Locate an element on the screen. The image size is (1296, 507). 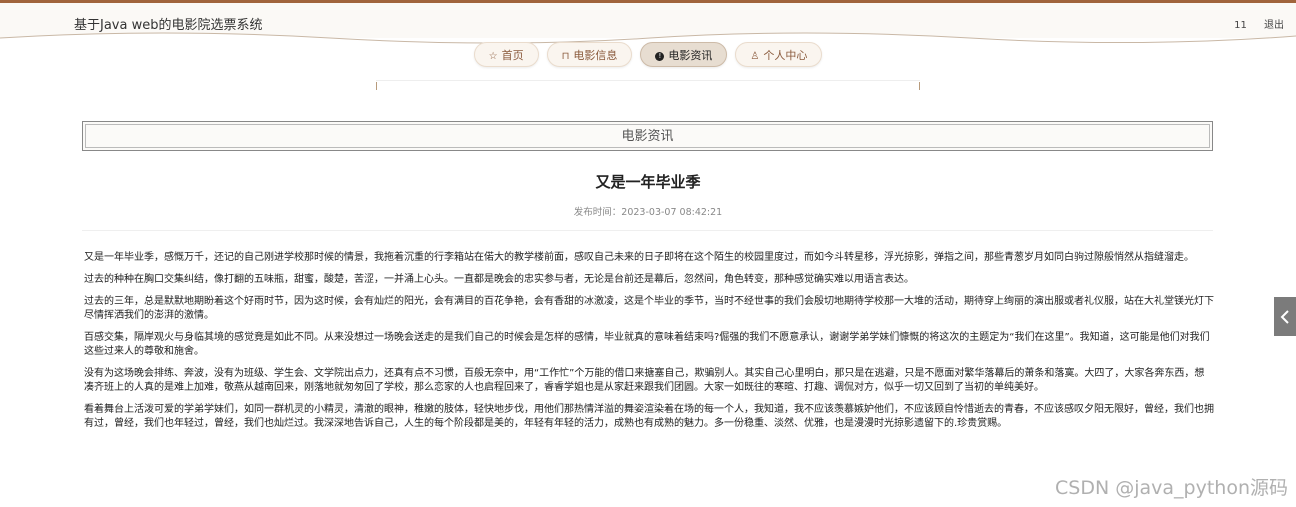
section-title: 电影资讯 is located at coordinates (647, 136).